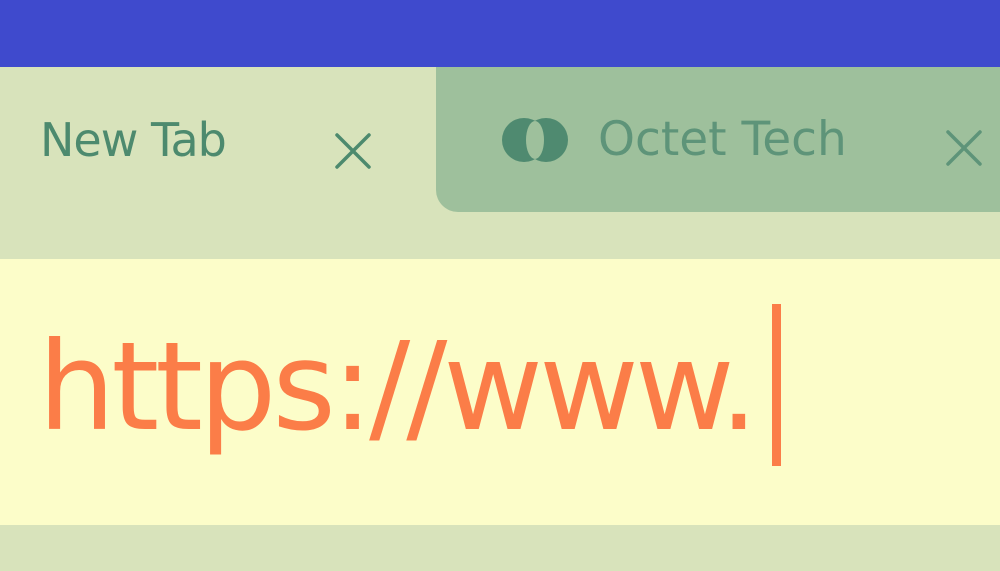 This screenshot has height=571, width=1000. What do you see at coordinates (535, 139) in the screenshot?
I see `octet-logo-icon` at bounding box center [535, 139].